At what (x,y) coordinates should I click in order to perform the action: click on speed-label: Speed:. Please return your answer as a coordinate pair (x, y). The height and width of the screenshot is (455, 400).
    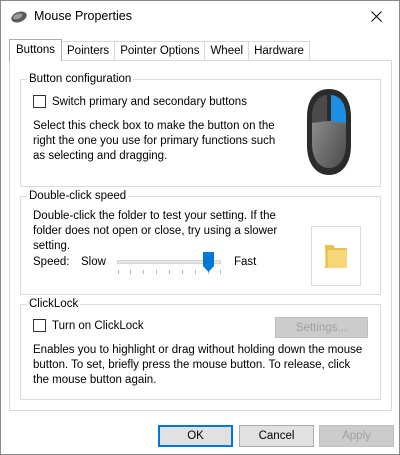
    Looking at the image, I should click on (51, 262).